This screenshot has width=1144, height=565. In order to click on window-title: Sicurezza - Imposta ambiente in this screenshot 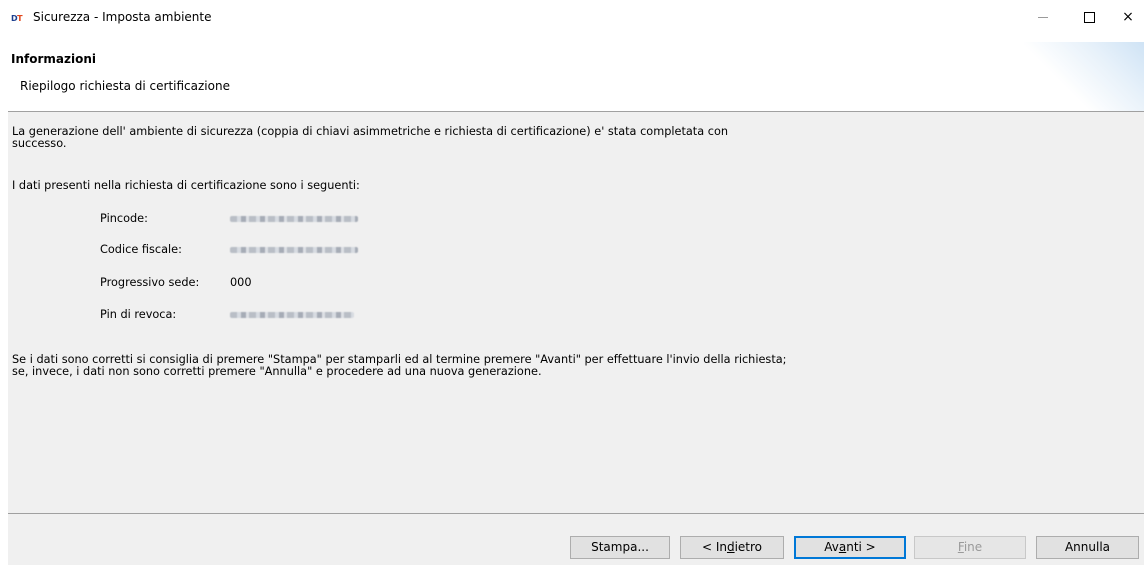, I will do `click(122, 17)`.